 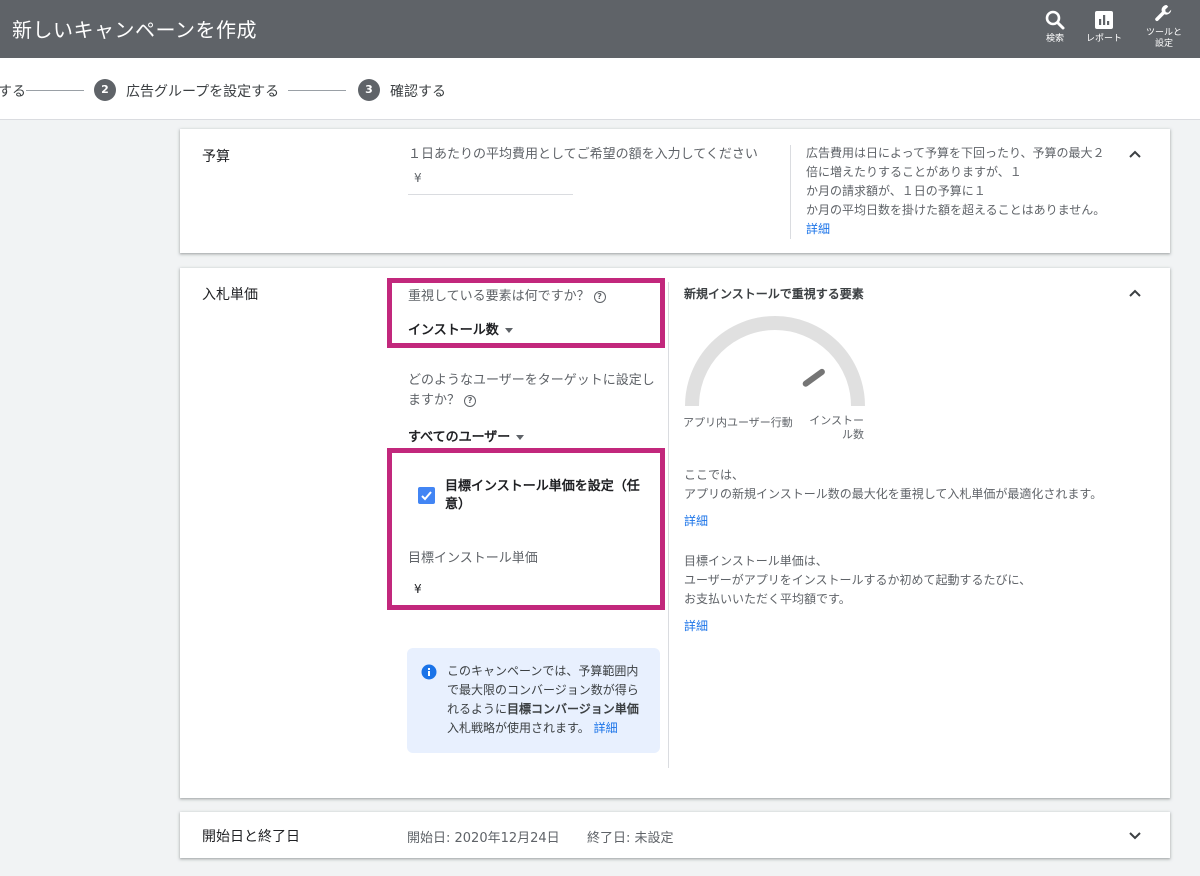 I want to click on chevron-down-icon, so click(x=1135, y=835).